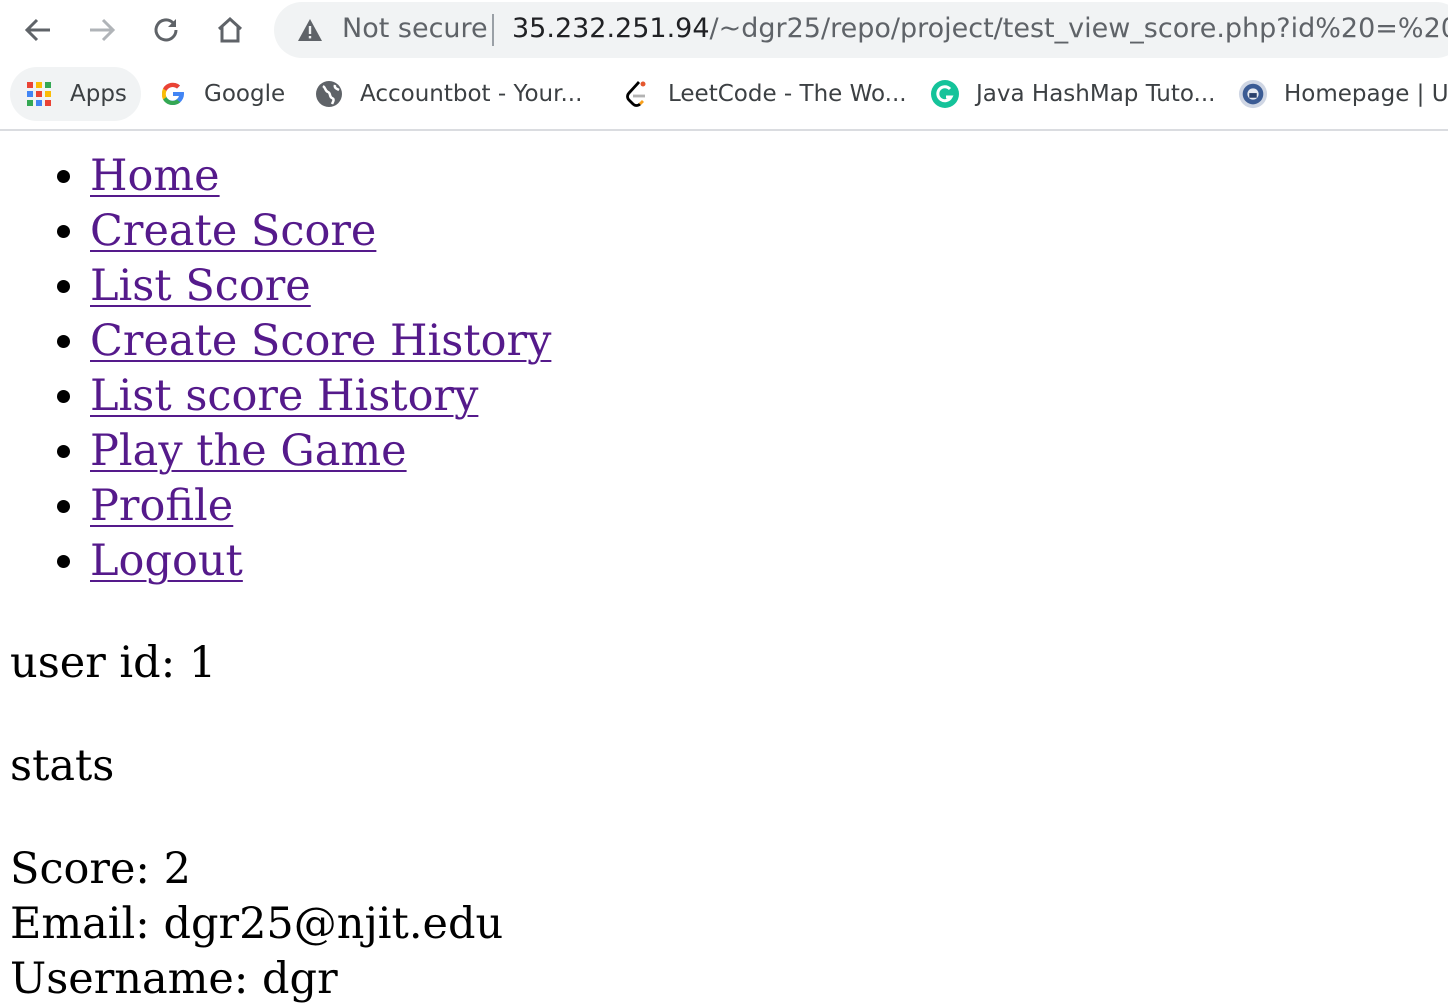  What do you see at coordinates (233, 231) in the screenshot?
I see `nav-link-create-score: Create Score` at bounding box center [233, 231].